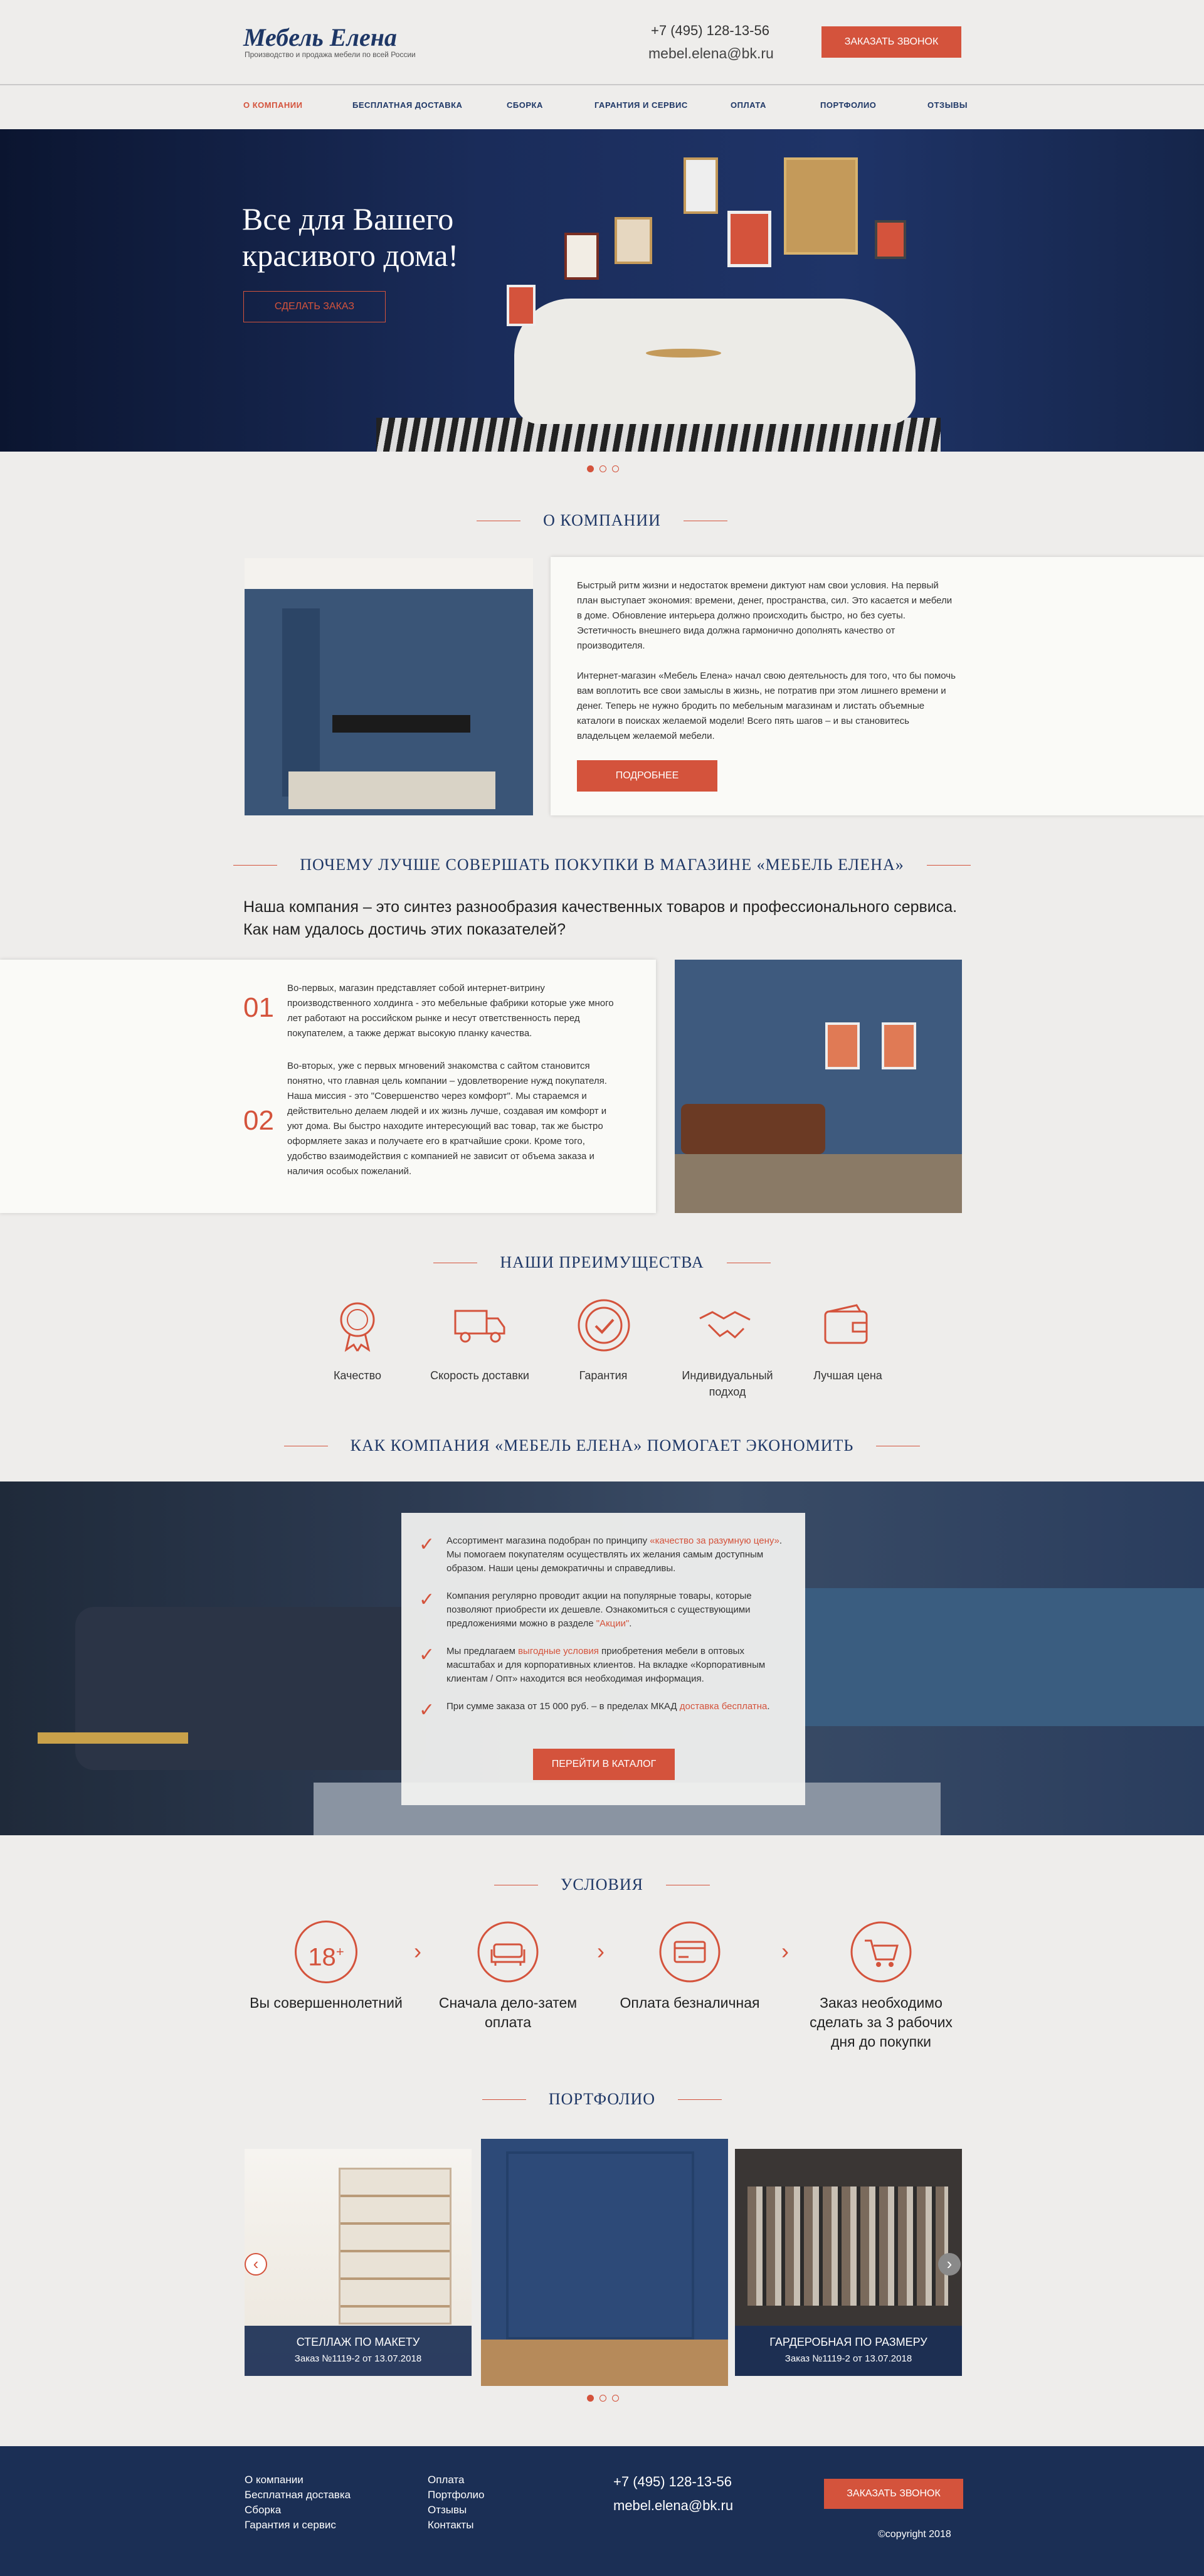 This screenshot has width=1204, height=2576. I want to click on nav-warranty: ГАРАНТИЯ И СЕРВИС, so click(641, 105).